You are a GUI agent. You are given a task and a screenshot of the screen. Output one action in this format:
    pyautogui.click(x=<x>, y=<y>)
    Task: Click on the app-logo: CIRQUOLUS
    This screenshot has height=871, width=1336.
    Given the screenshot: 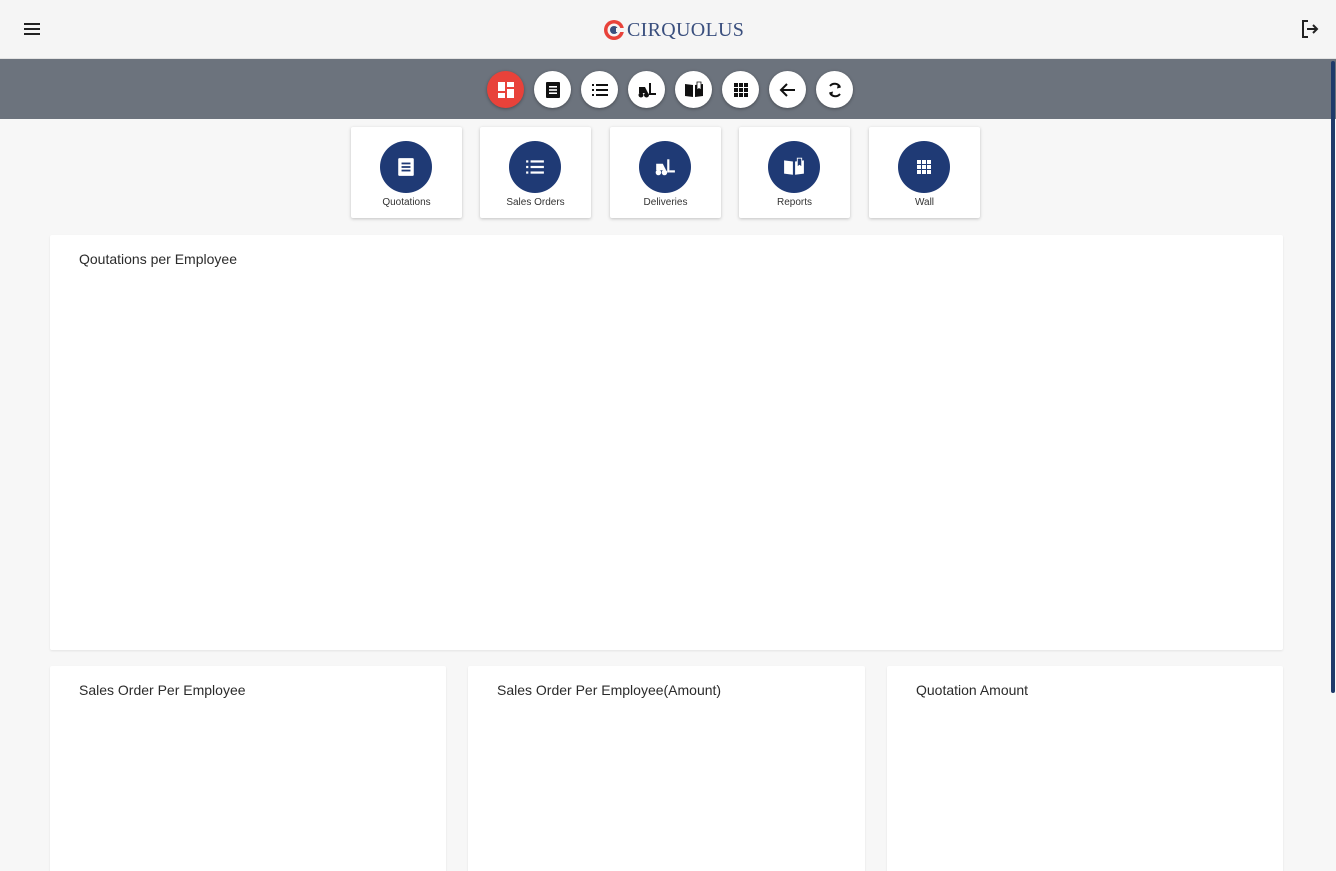 What is the action you would take?
    pyautogui.click(x=673, y=30)
    